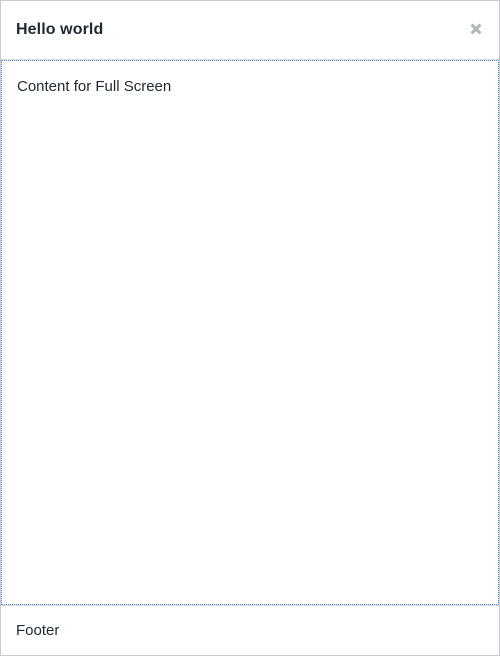 The image size is (500, 656). I want to click on dialog-title: Hello world, so click(60, 29).